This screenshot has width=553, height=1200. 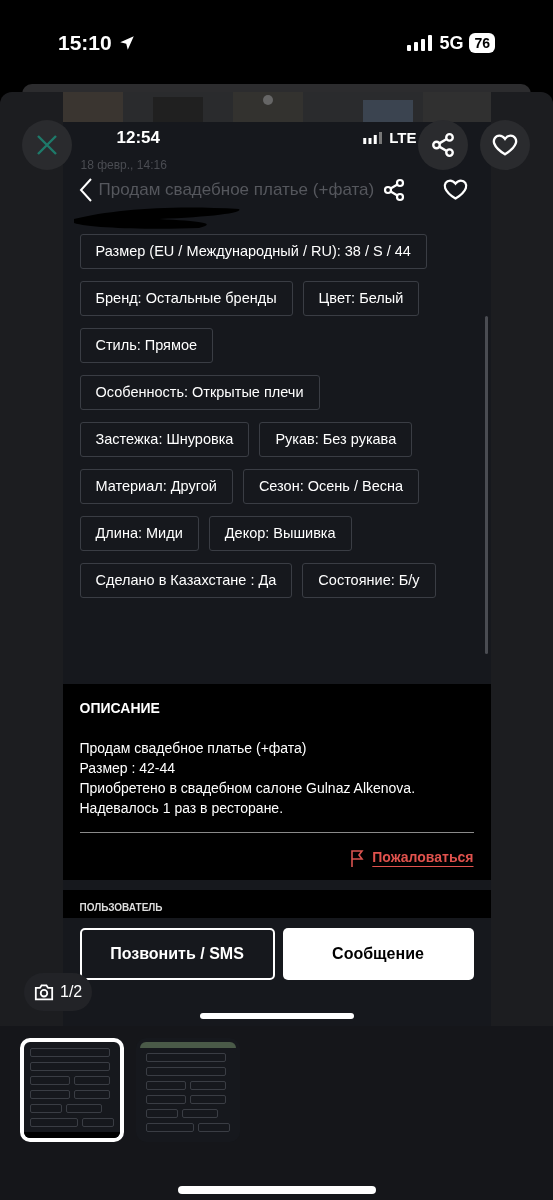 What do you see at coordinates (47, 145) in the screenshot?
I see `close-icon` at bounding box center [47, 145].